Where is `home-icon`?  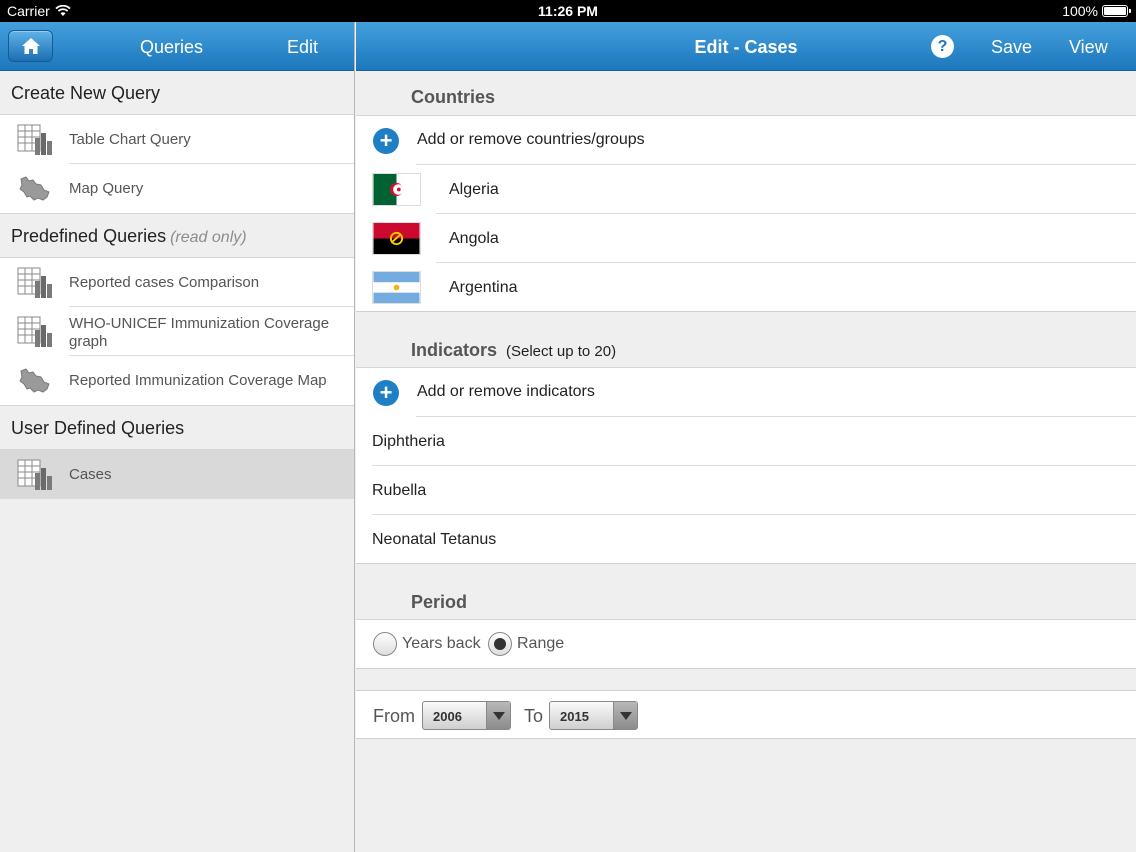
home-icon is located at coordinates (30, 46).